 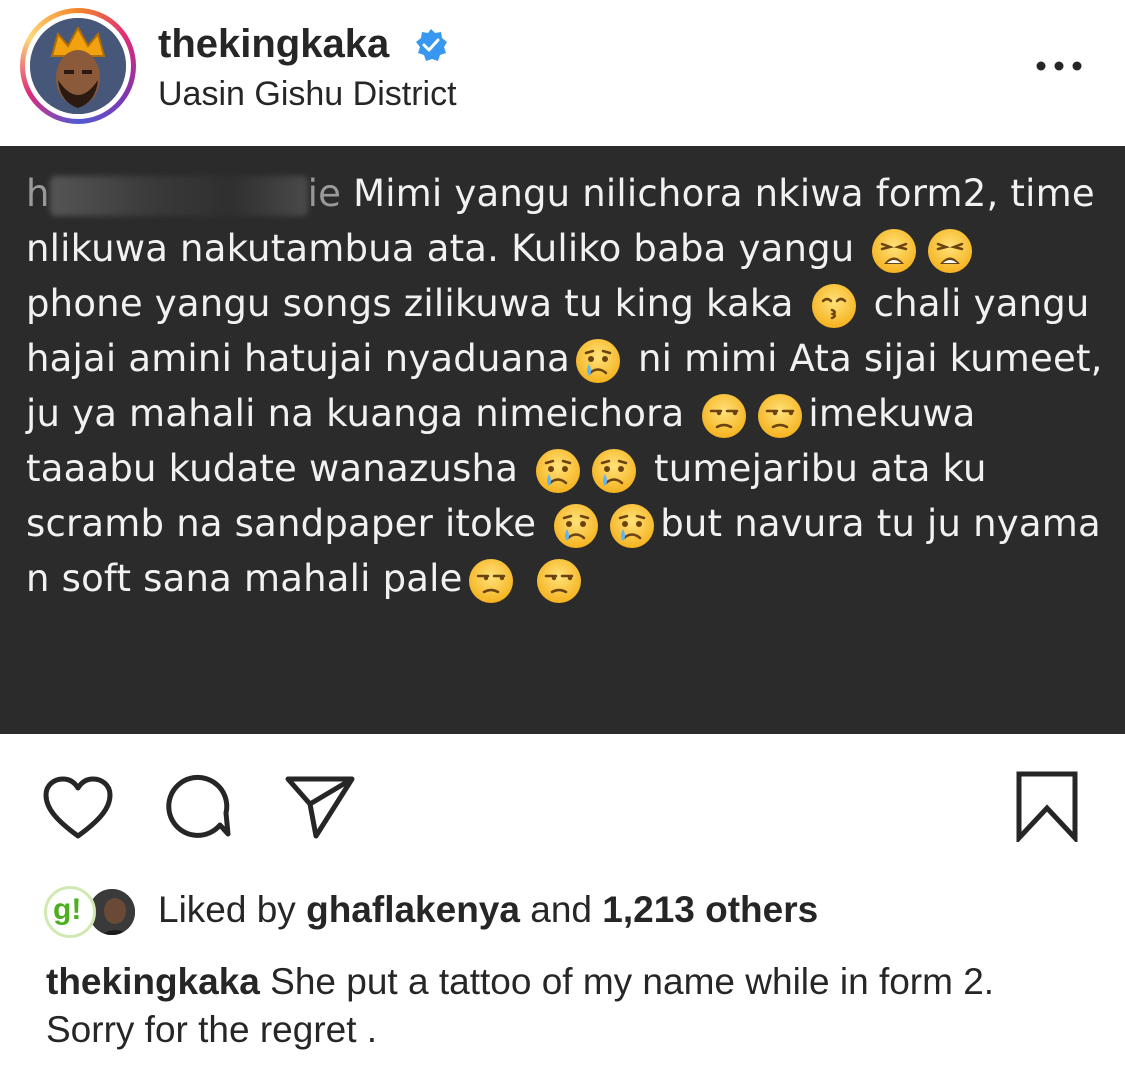 I want to click on liker-avatar-logo: g!, so click(x=67, y=909).